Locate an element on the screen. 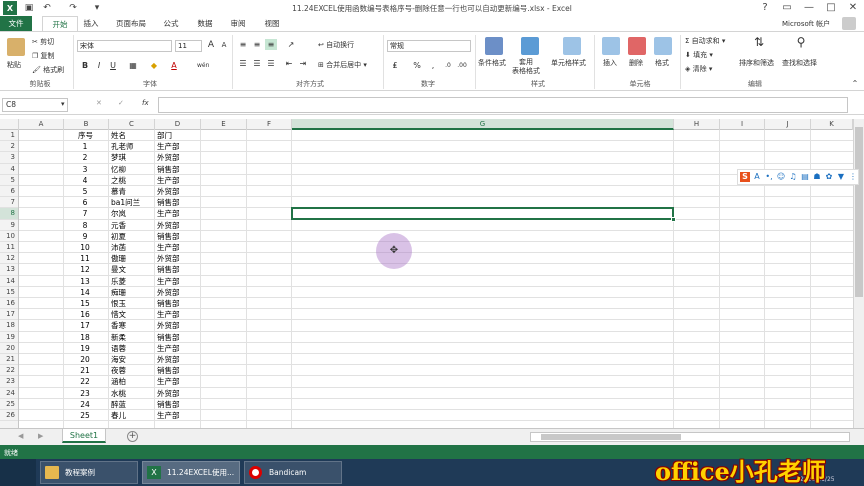 The image size is (864, 486). table-cell: 惜文 is located at coordinates (132, 314).